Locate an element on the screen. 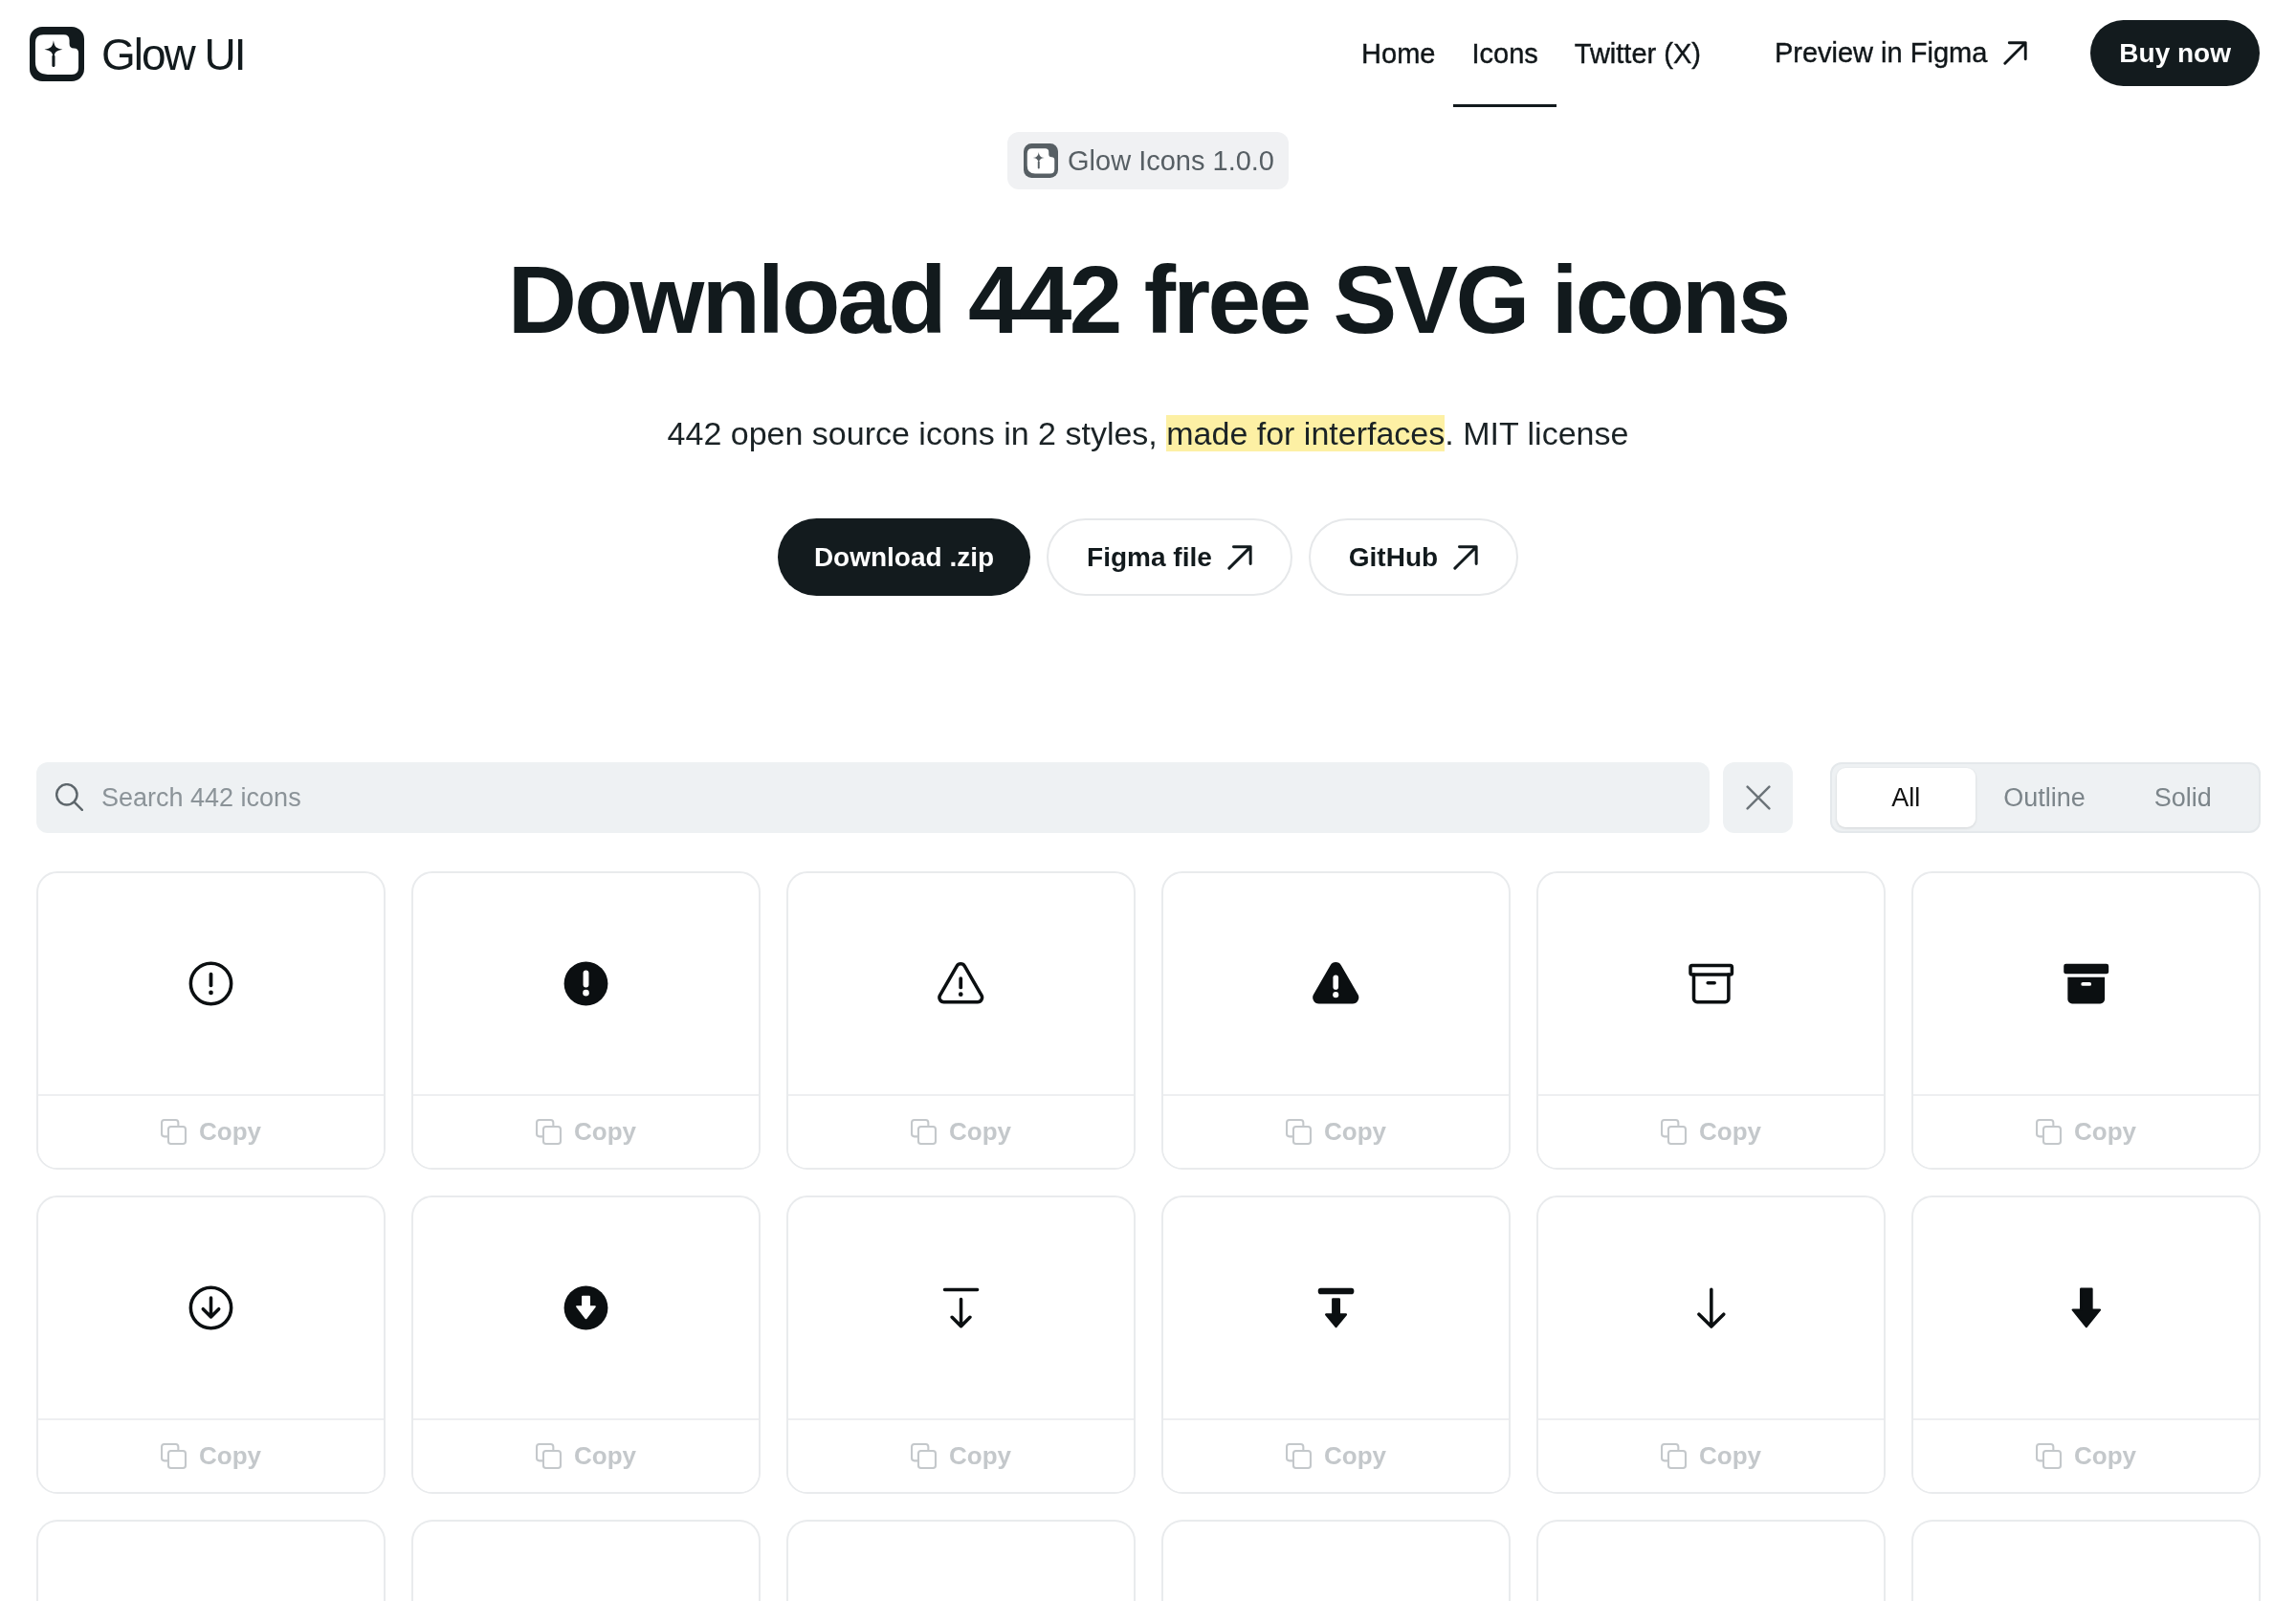 This screenshot has width=2296, height=1601. version-label: Glow Icons 1.0.0 is located at coordinates (1171, 161).